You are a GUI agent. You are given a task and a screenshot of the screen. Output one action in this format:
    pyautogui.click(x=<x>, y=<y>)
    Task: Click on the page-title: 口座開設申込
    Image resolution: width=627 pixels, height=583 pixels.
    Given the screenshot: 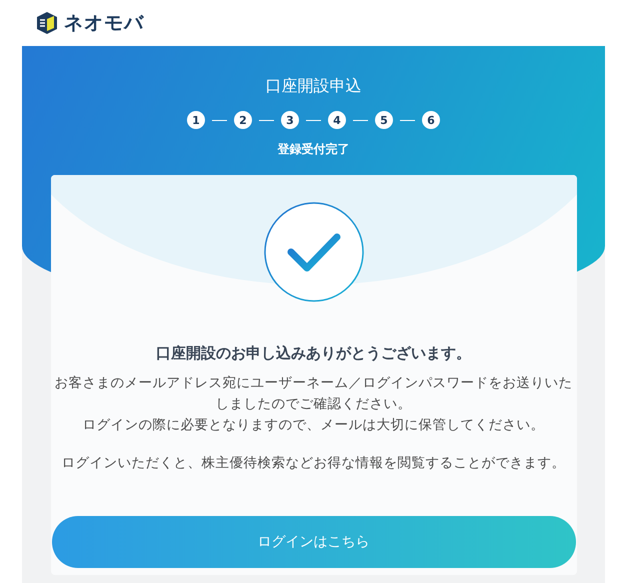 What is the action you would take?
    pyautogui.click(x=314, y=86)
    